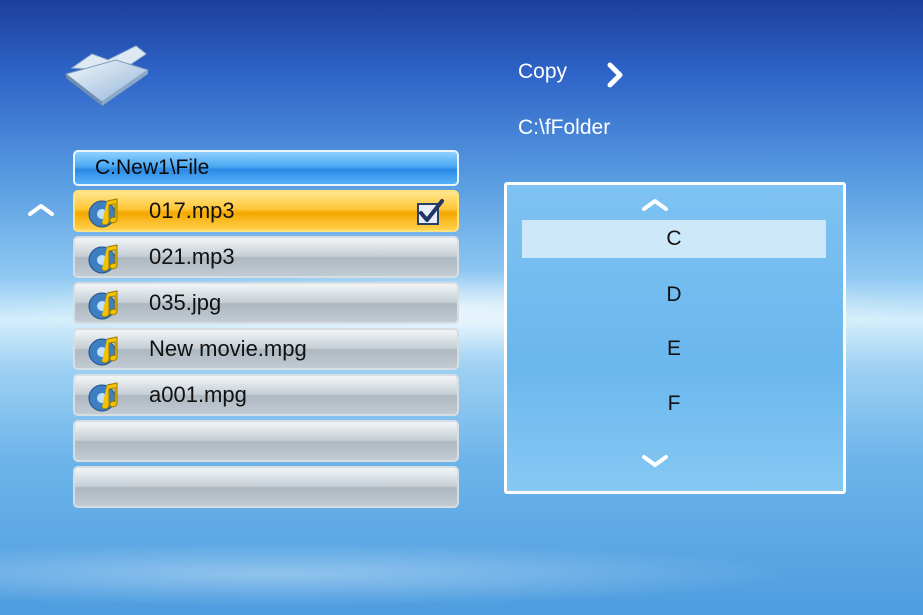  Describe the element at coordinates (228, 348) in the screenshot. I see `file-name: New movie.mpg` at that location.